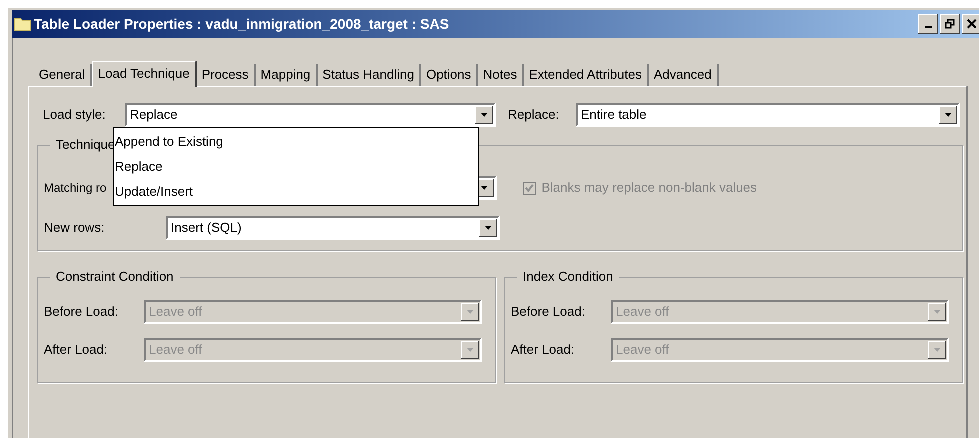 The height and width of the screenshot is (438, 979). Describe the element at coordinates (501, 75) in the screenshot. I see `tab: Notes` at that location.